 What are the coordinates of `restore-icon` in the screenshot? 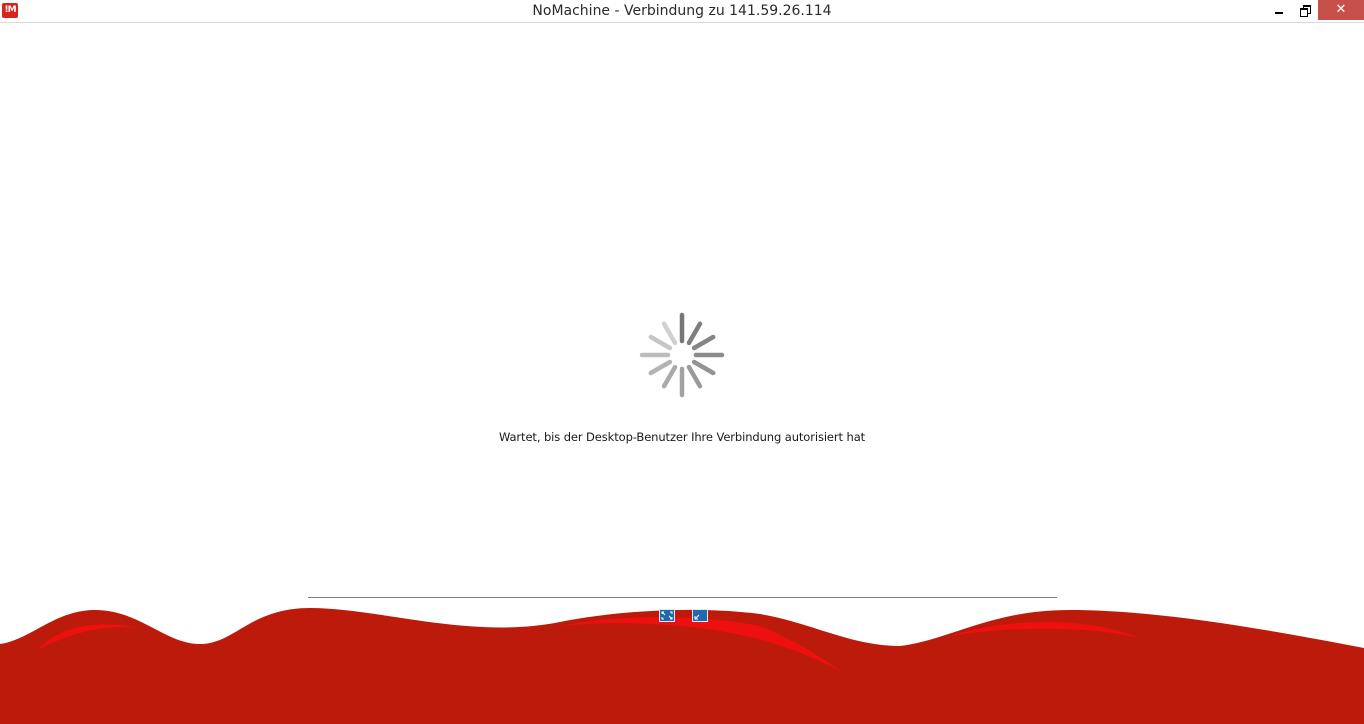 It's located at (1305, 11).